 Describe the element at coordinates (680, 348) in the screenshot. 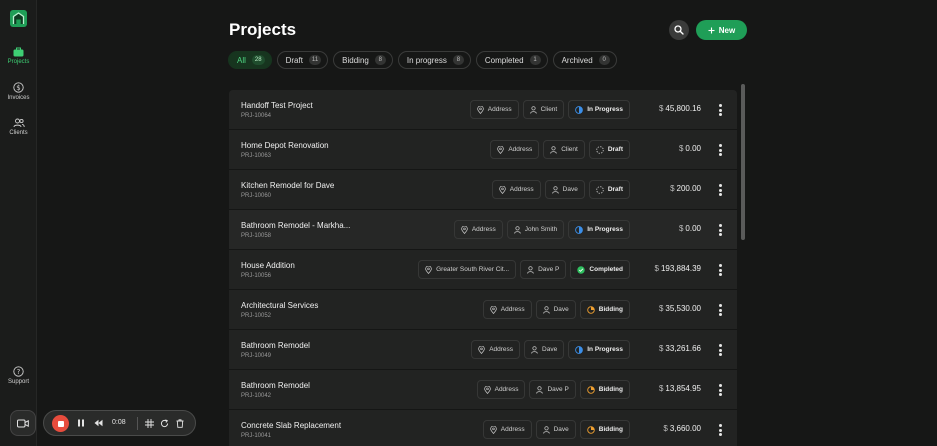

I see `project-amount: $33,261.66` at that location.